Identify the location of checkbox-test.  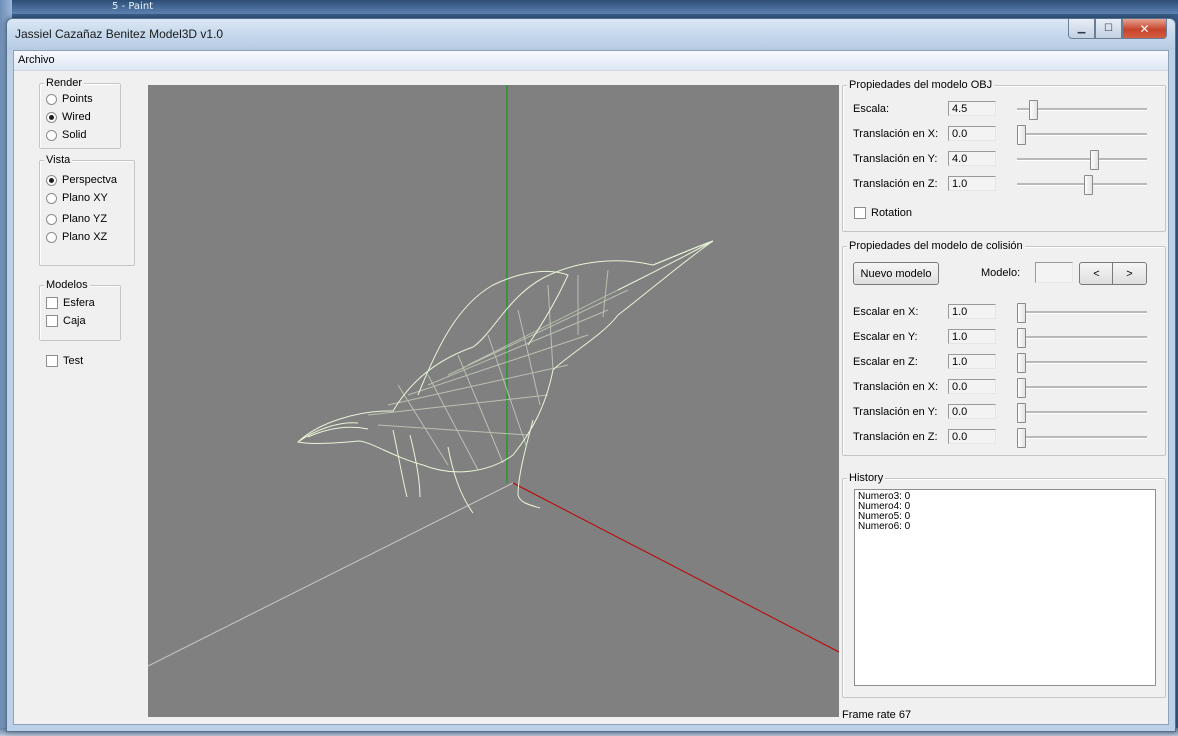
(52, 361).